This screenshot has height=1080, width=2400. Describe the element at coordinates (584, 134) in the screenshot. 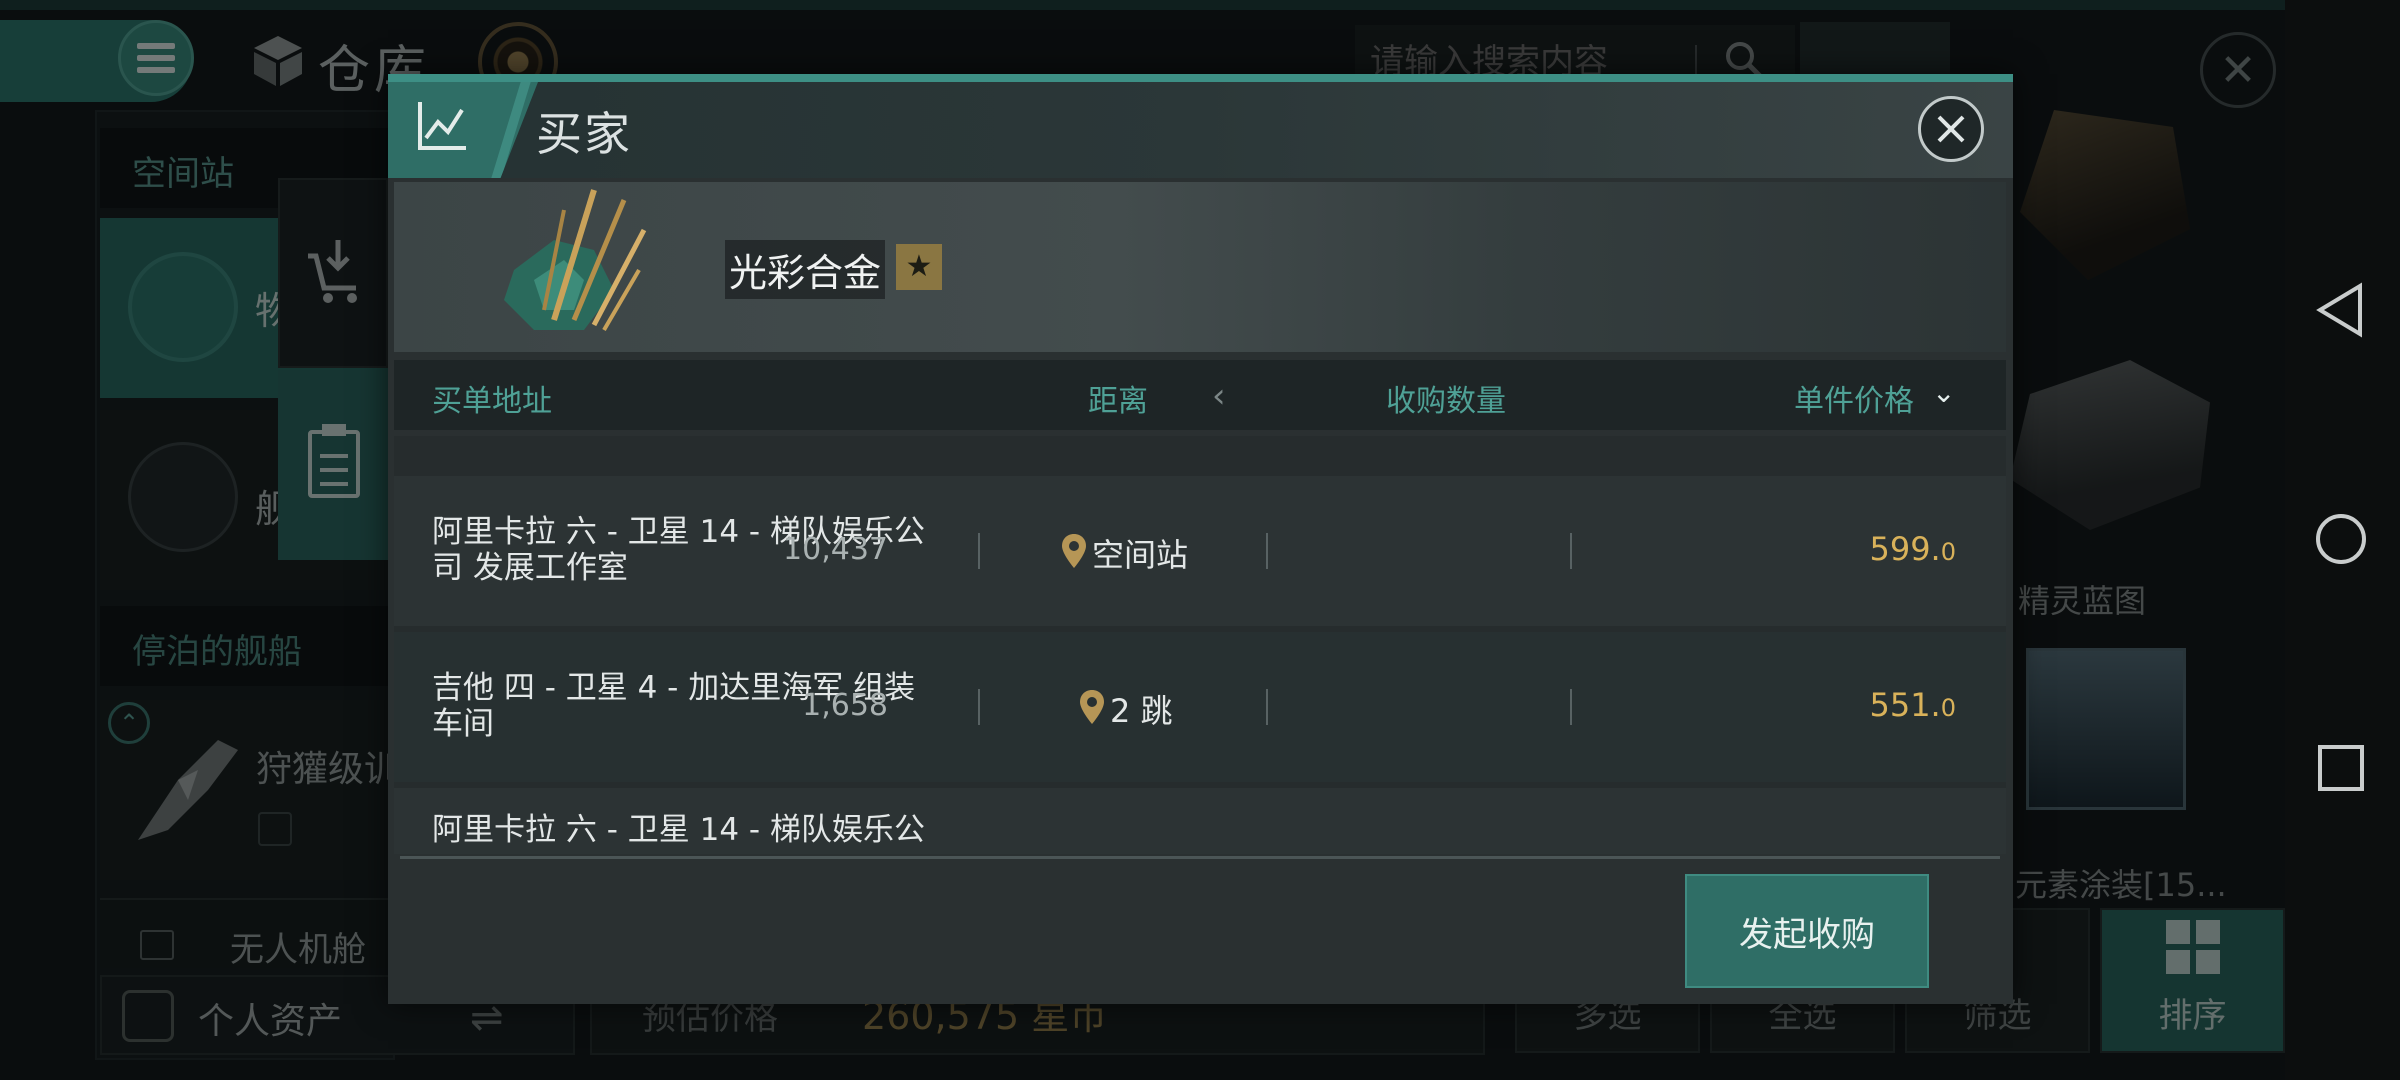

I see `dialog-title: 买家` at that location.